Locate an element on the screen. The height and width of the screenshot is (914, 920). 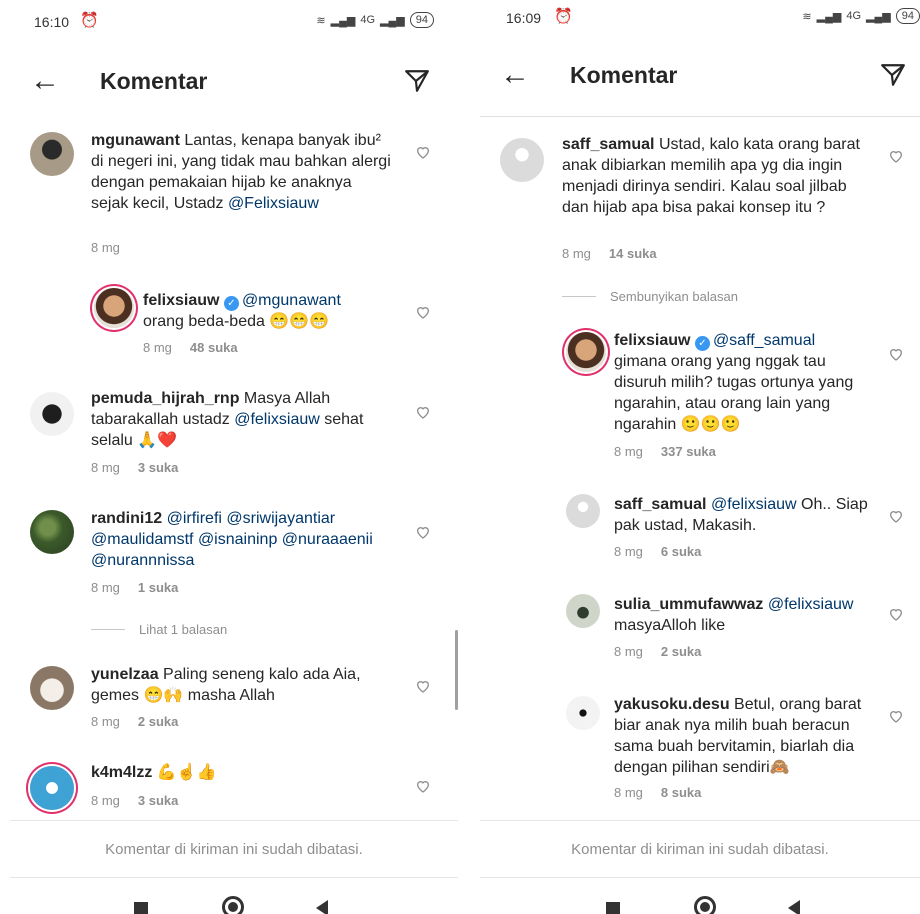
footer-text: Komentar di kiriman ini sudah dibatasi. is located at coordinates (700, 849).